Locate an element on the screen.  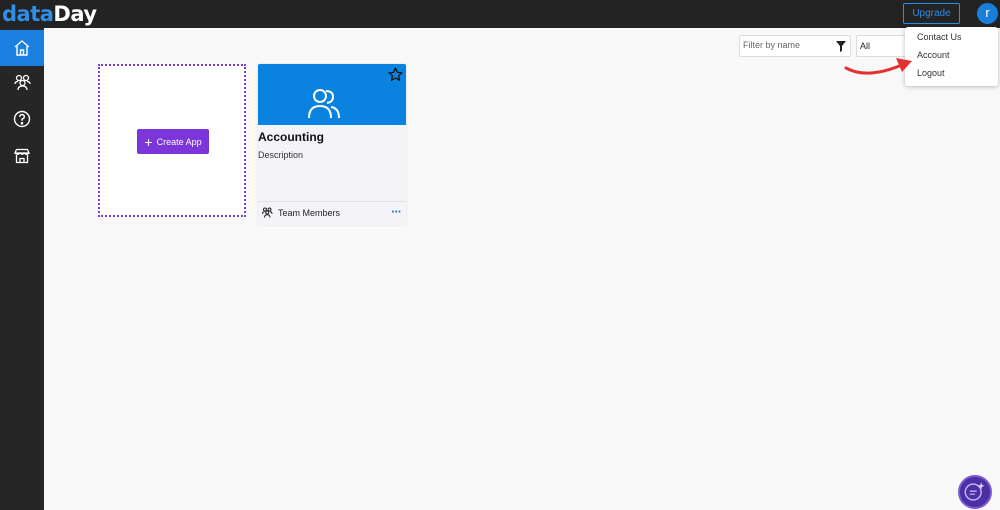
users-icon is located at coordinates (22, 82).